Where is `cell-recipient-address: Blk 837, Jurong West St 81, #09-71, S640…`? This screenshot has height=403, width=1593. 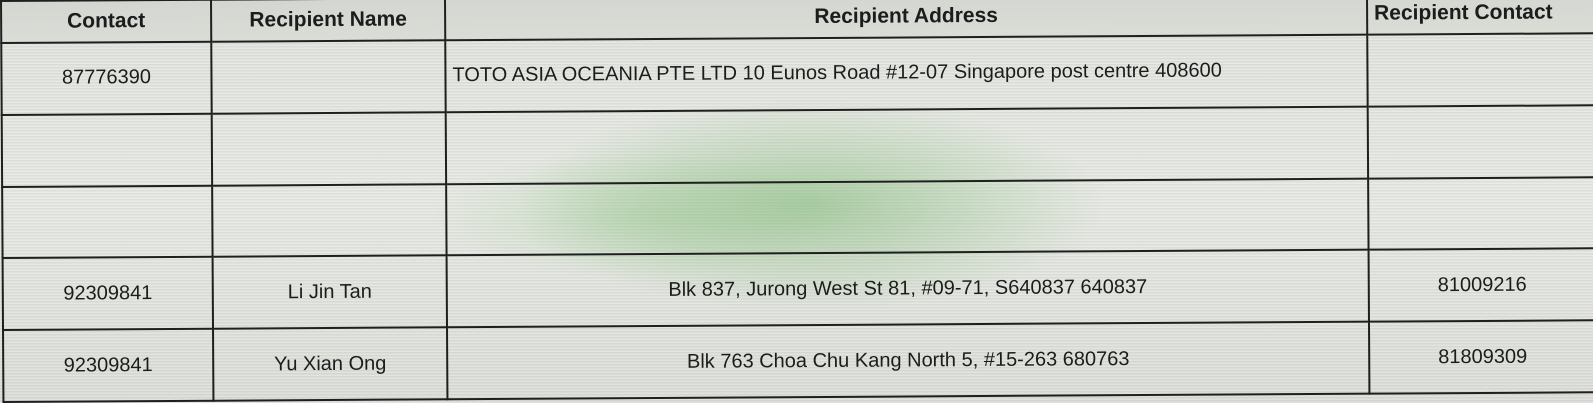
cell-recipient-address: Blk 837, Jurong West St 81, #09-71, S640… is located at coordinates (907, 289).